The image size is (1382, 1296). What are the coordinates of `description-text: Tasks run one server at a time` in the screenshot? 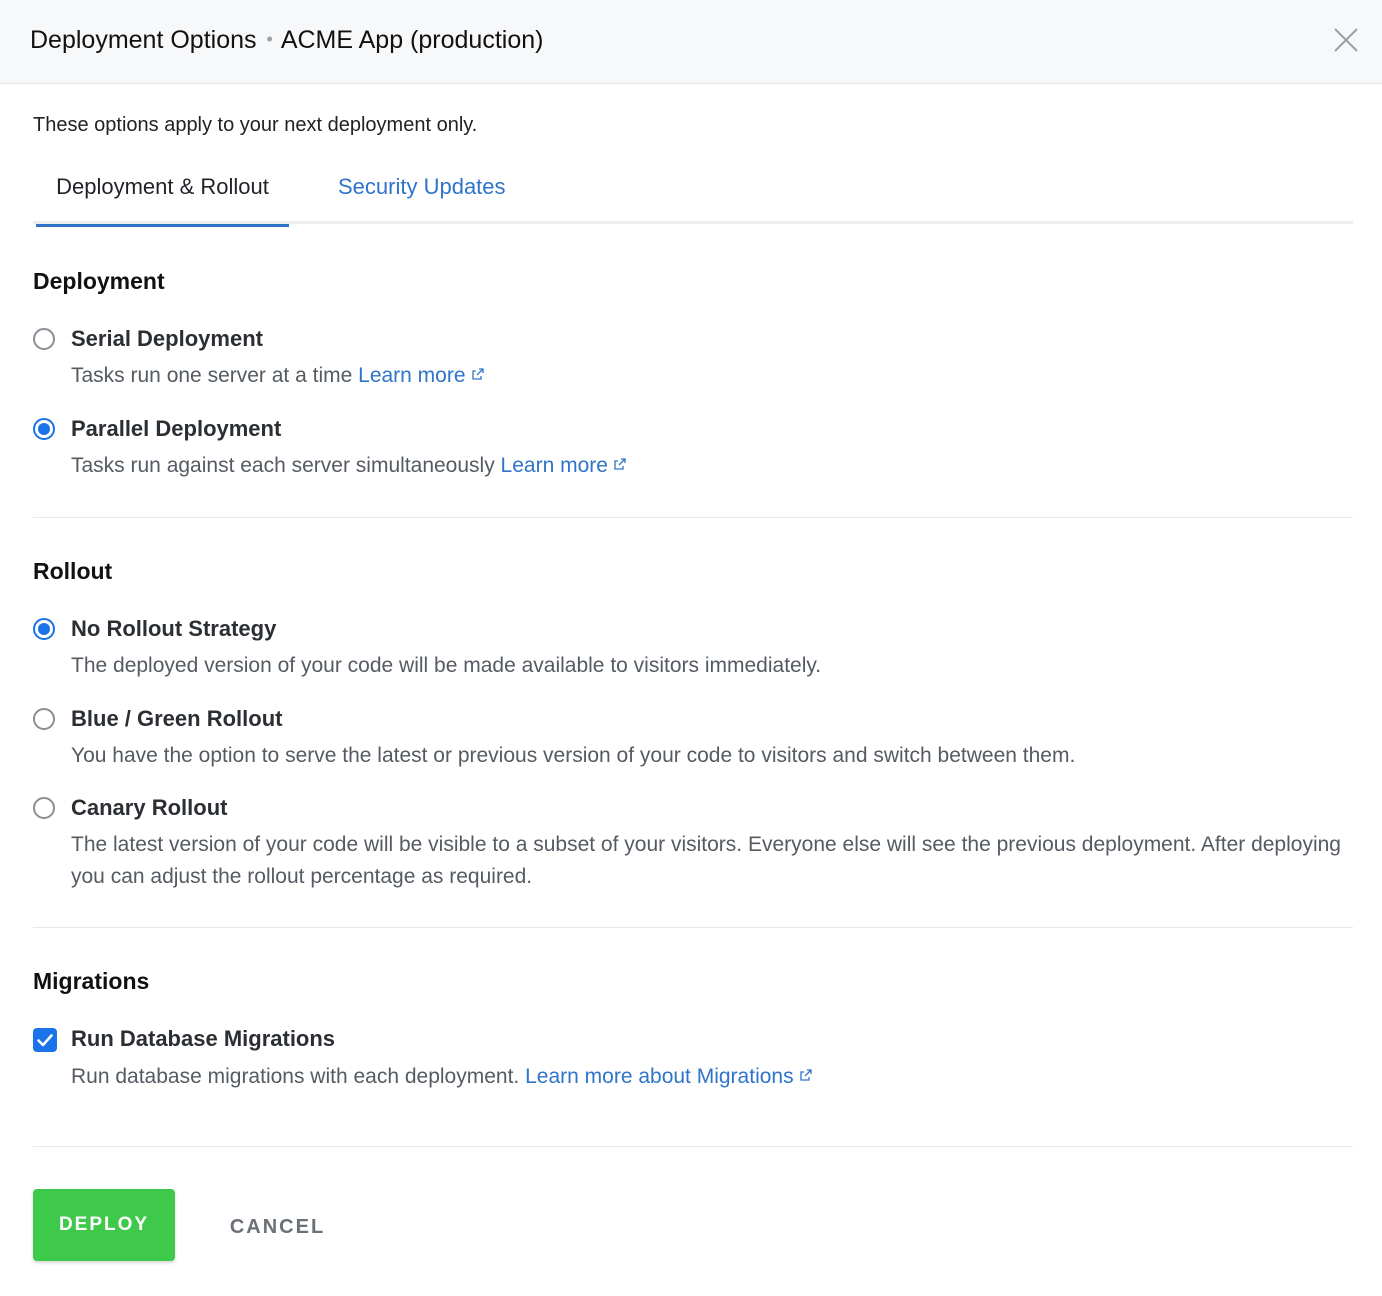 It's located at (212, 375).